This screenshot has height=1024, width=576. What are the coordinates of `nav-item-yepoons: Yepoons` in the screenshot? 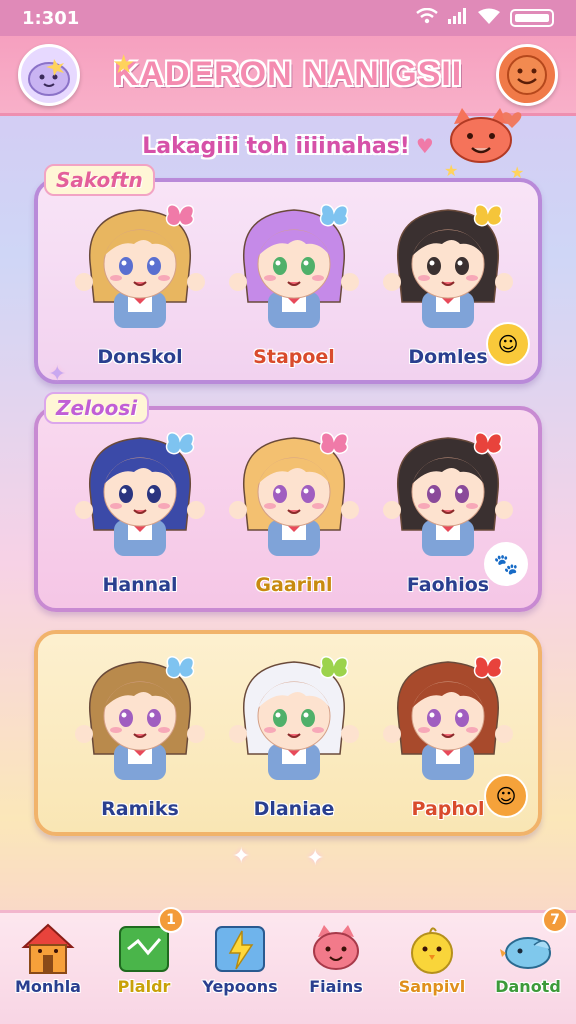 It's located at (240, 968).